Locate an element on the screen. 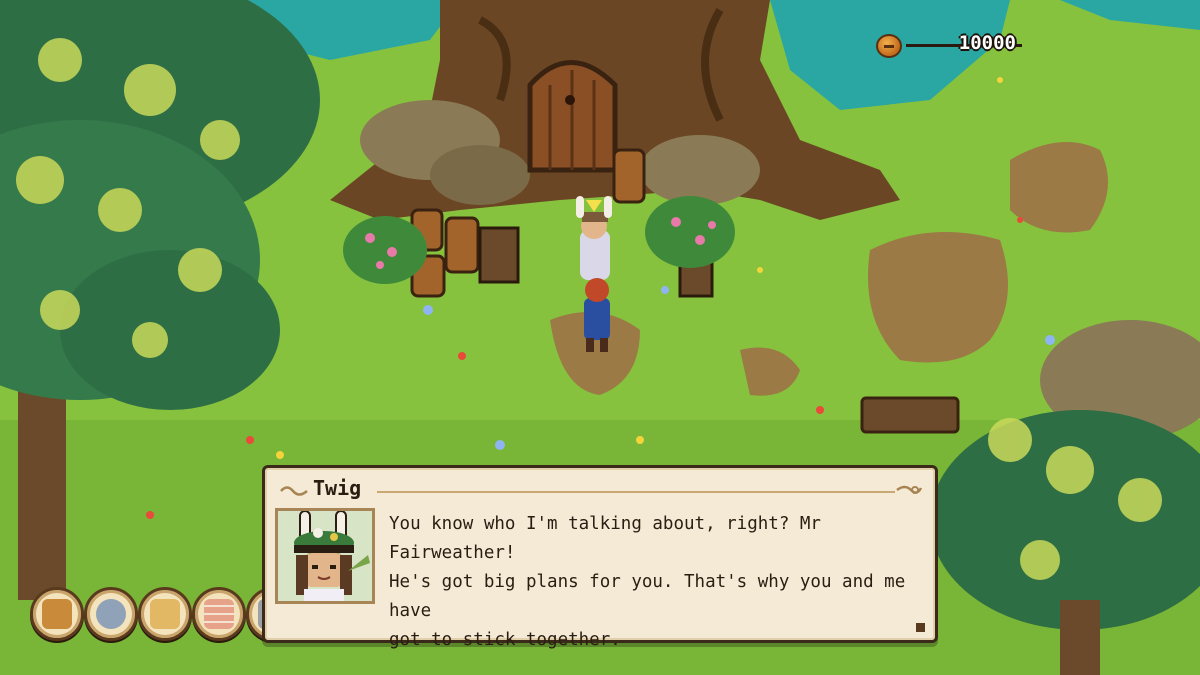 Image resolution: width=1200 pixels, height=675 pixels. quest-mask-icon is located at coordinates (111, 614).